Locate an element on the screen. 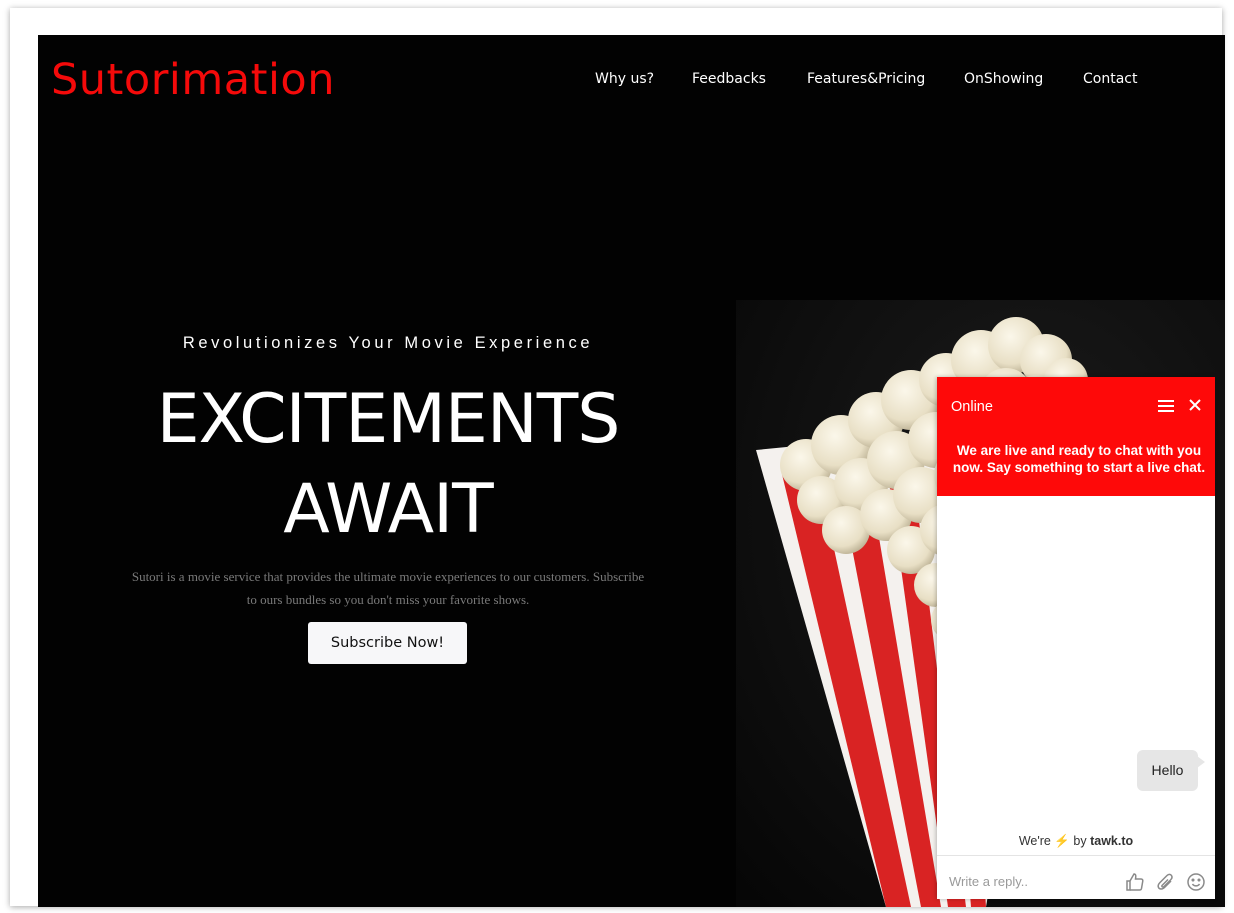  nav-contact: Contact is located at coordinates (1110, 79).